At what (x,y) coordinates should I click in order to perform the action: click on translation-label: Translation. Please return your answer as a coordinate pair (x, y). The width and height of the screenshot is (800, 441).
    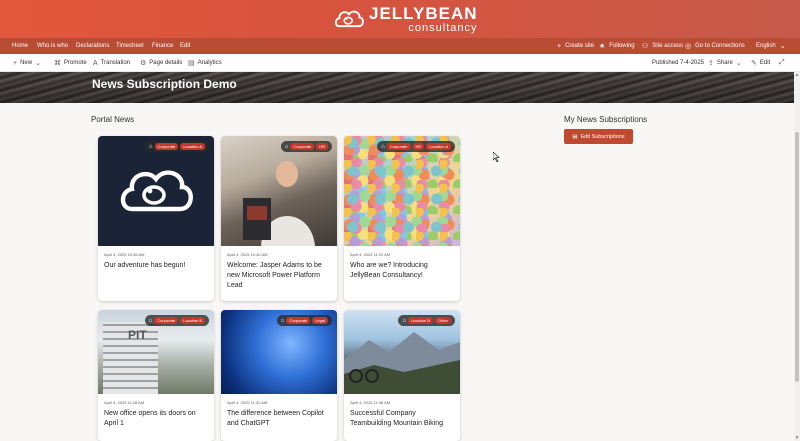
    Looking at the image, I should click on (115, 63).